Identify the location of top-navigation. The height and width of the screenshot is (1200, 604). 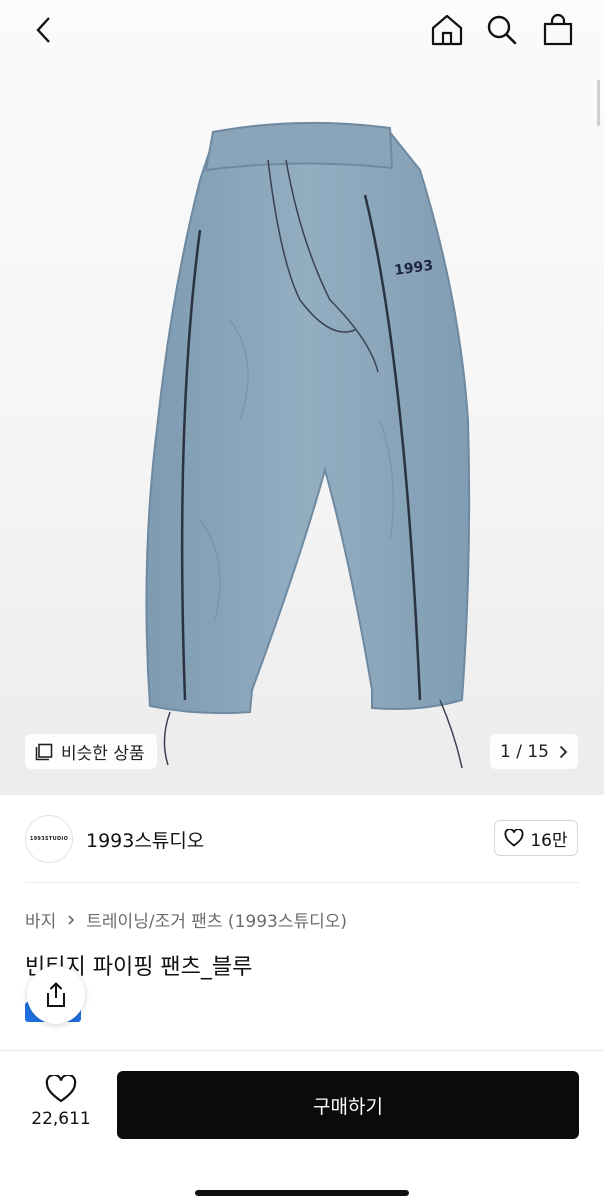
(302, 31).